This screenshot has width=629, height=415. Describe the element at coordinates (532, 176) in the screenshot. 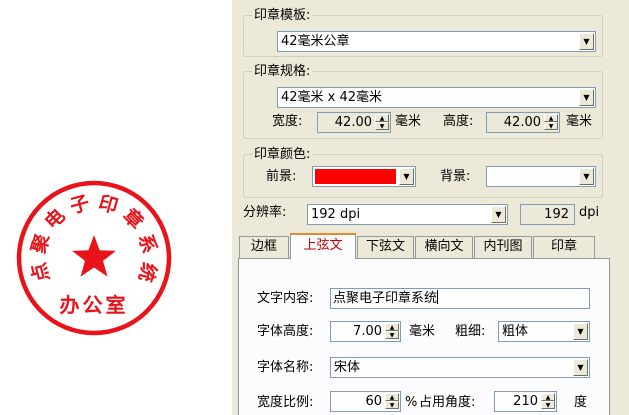

I see `background-color-swatch` at that location.